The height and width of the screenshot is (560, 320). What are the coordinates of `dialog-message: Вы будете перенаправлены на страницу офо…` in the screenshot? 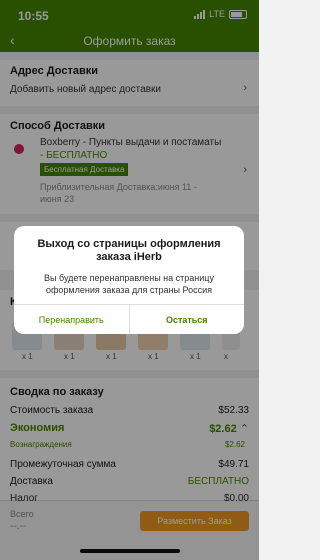 It's located at (129, 284).